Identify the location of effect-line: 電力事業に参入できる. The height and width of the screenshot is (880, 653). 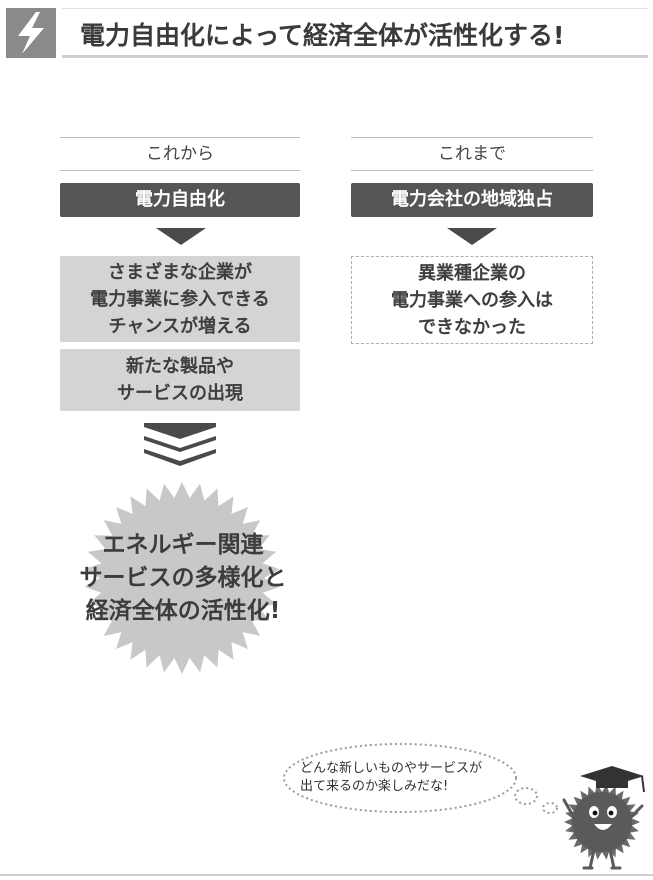
(180, 299).